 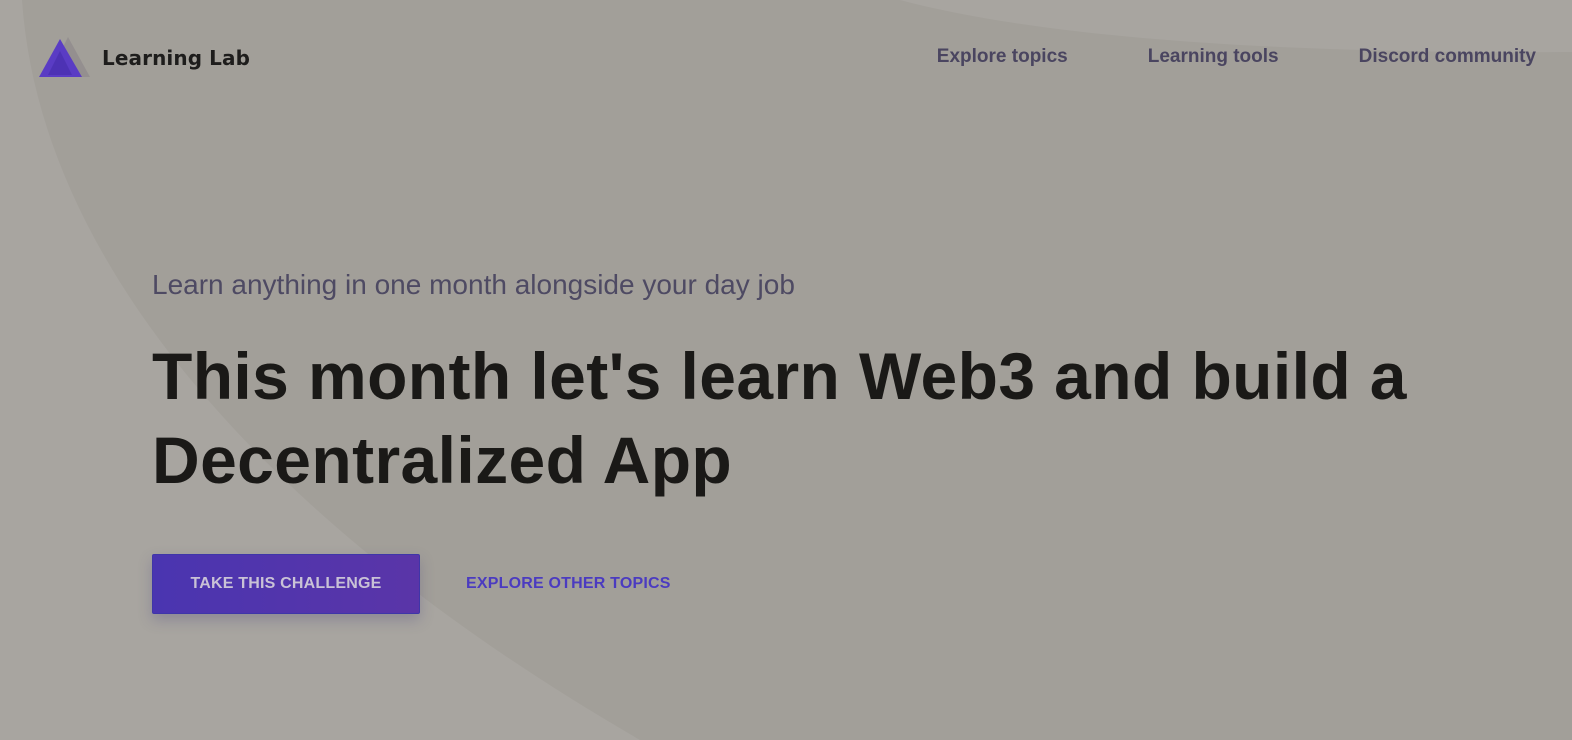 I want to click on nav-learning-tools: Learning tools, so click(x=1213, y=57).